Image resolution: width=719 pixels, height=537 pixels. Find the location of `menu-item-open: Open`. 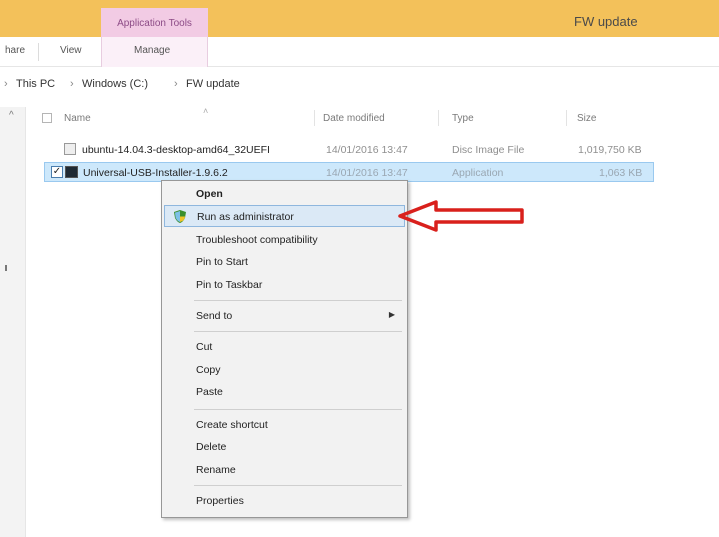

menu-item-open: Open is located at coordinates (284, 194).